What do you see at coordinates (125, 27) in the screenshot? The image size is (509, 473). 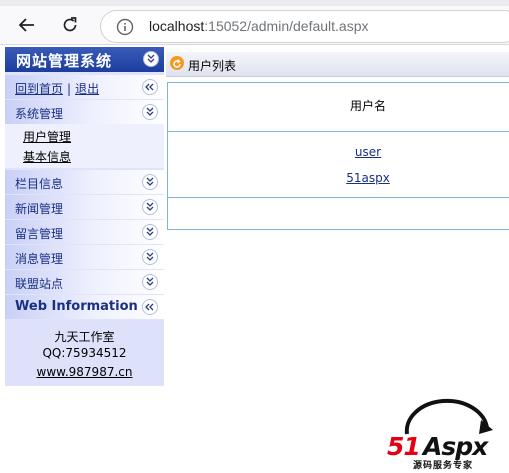 I see `site-info-icon` at bounding box center [125, 27].